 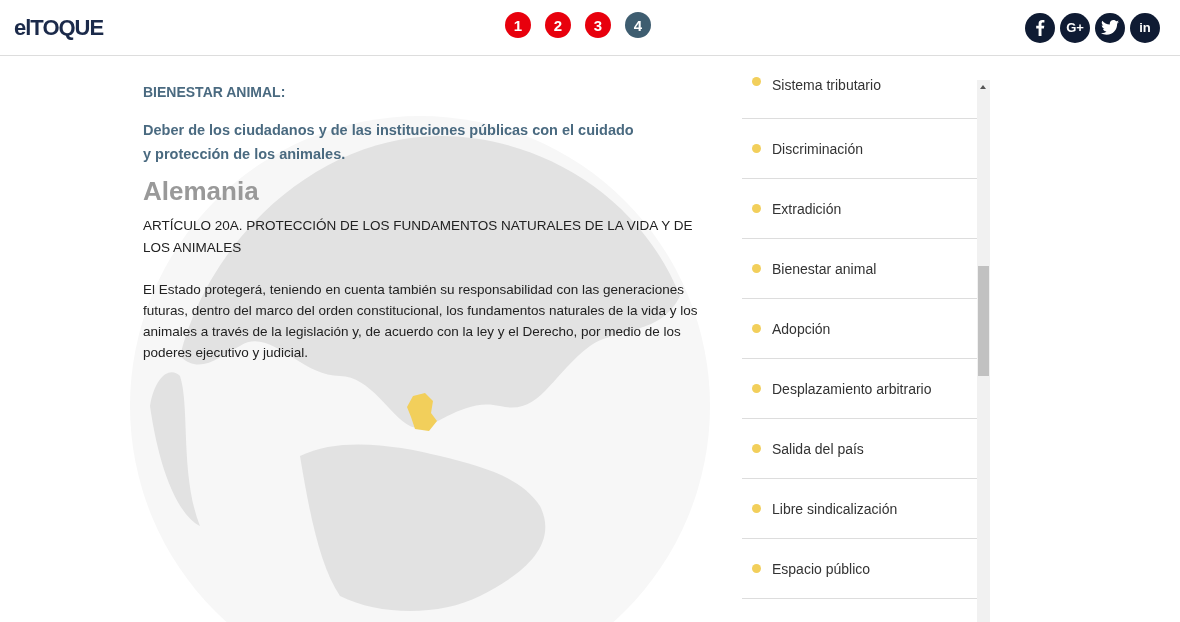 What do you see at coordinates (1075, 27) in the screenshot?
I see `share-button: G+` at bounding box center [1075, 27].